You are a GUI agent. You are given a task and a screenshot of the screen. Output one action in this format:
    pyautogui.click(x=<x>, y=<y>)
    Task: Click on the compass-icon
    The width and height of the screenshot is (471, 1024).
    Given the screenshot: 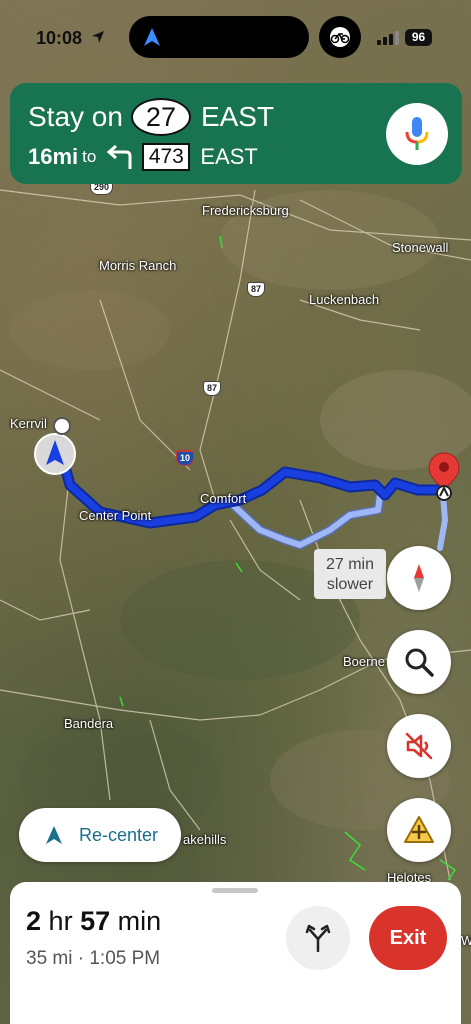 What is the action you would take?
    pyautogui.click(x=419, y=578)
    